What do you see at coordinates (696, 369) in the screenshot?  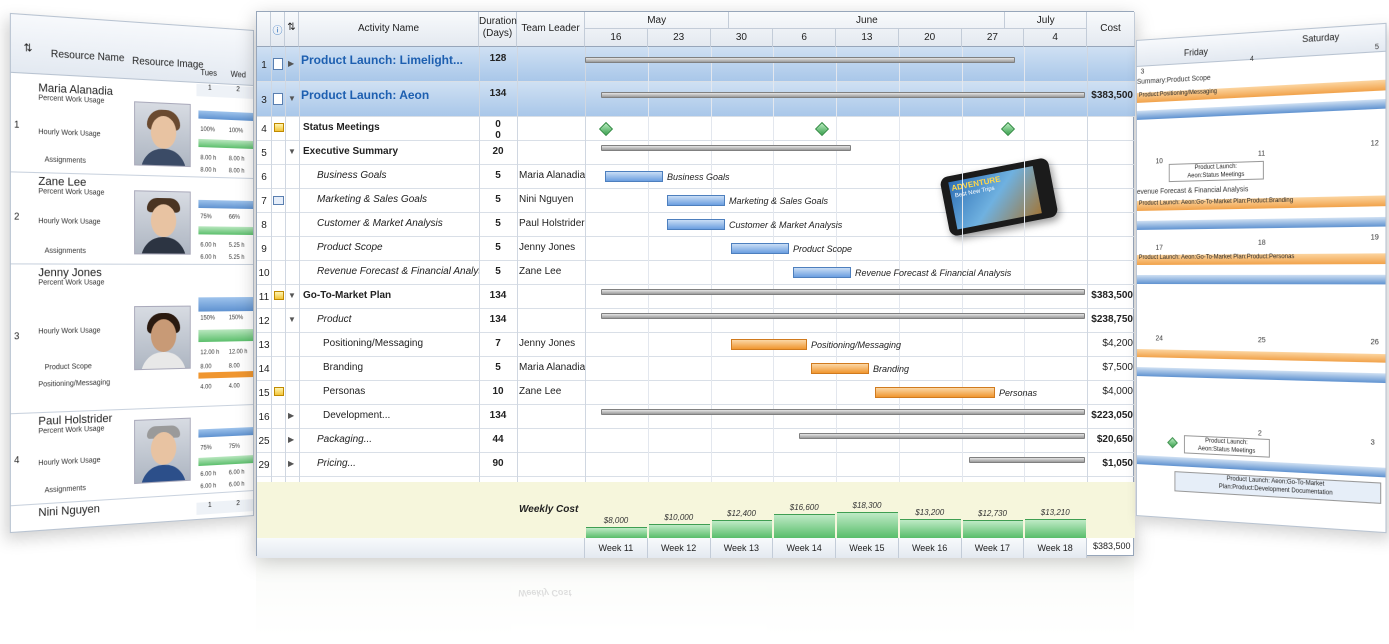 I see `gantt-row: 14 Branding 5 Maria Alanadia $7,500` at bounding box center [696, 369].